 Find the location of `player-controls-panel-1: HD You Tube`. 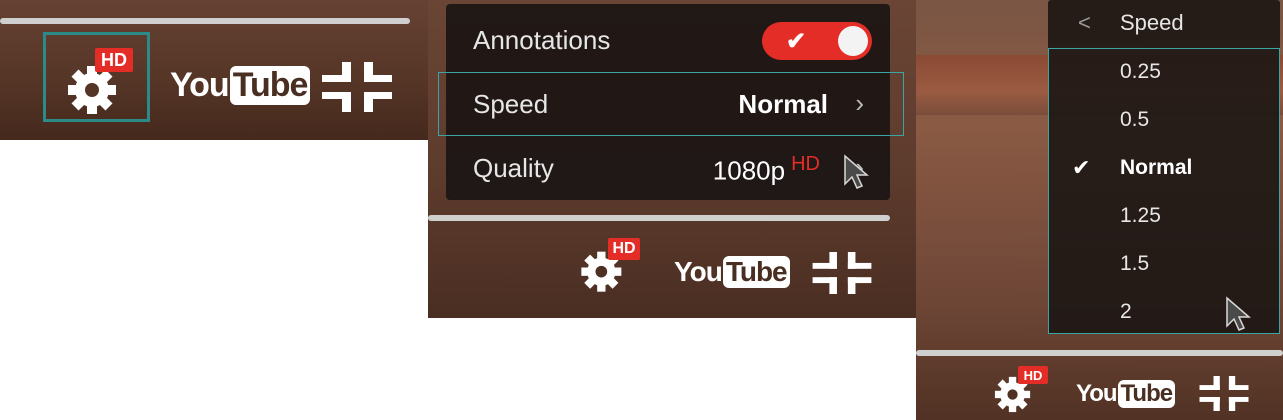

player-controls-panel-1: HD You Tube is located at coordinates (214, 70).